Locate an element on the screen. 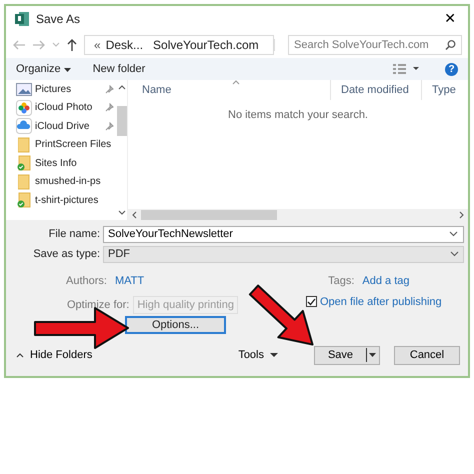 This screenshot has width=474, height=474. photos-icon is located at coordinates (24, 108).